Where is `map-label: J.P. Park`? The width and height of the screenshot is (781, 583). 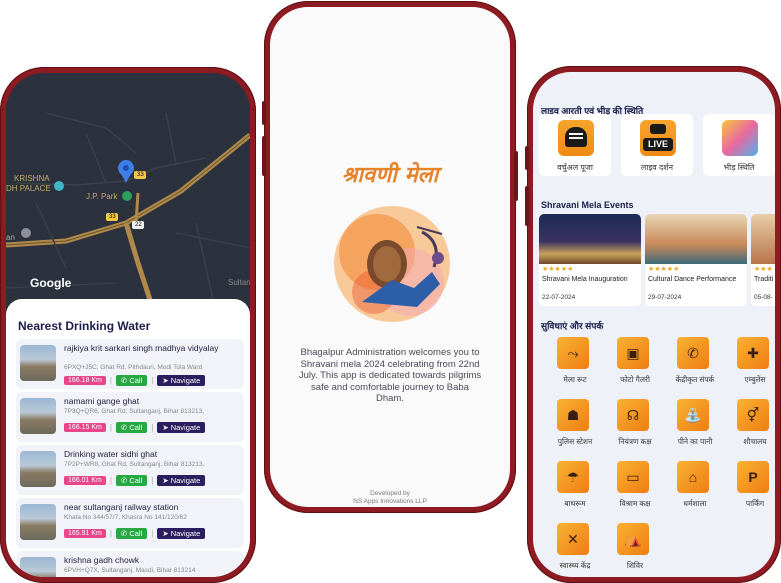
map-label: J.P. Park is located at coordinates (102, 196).